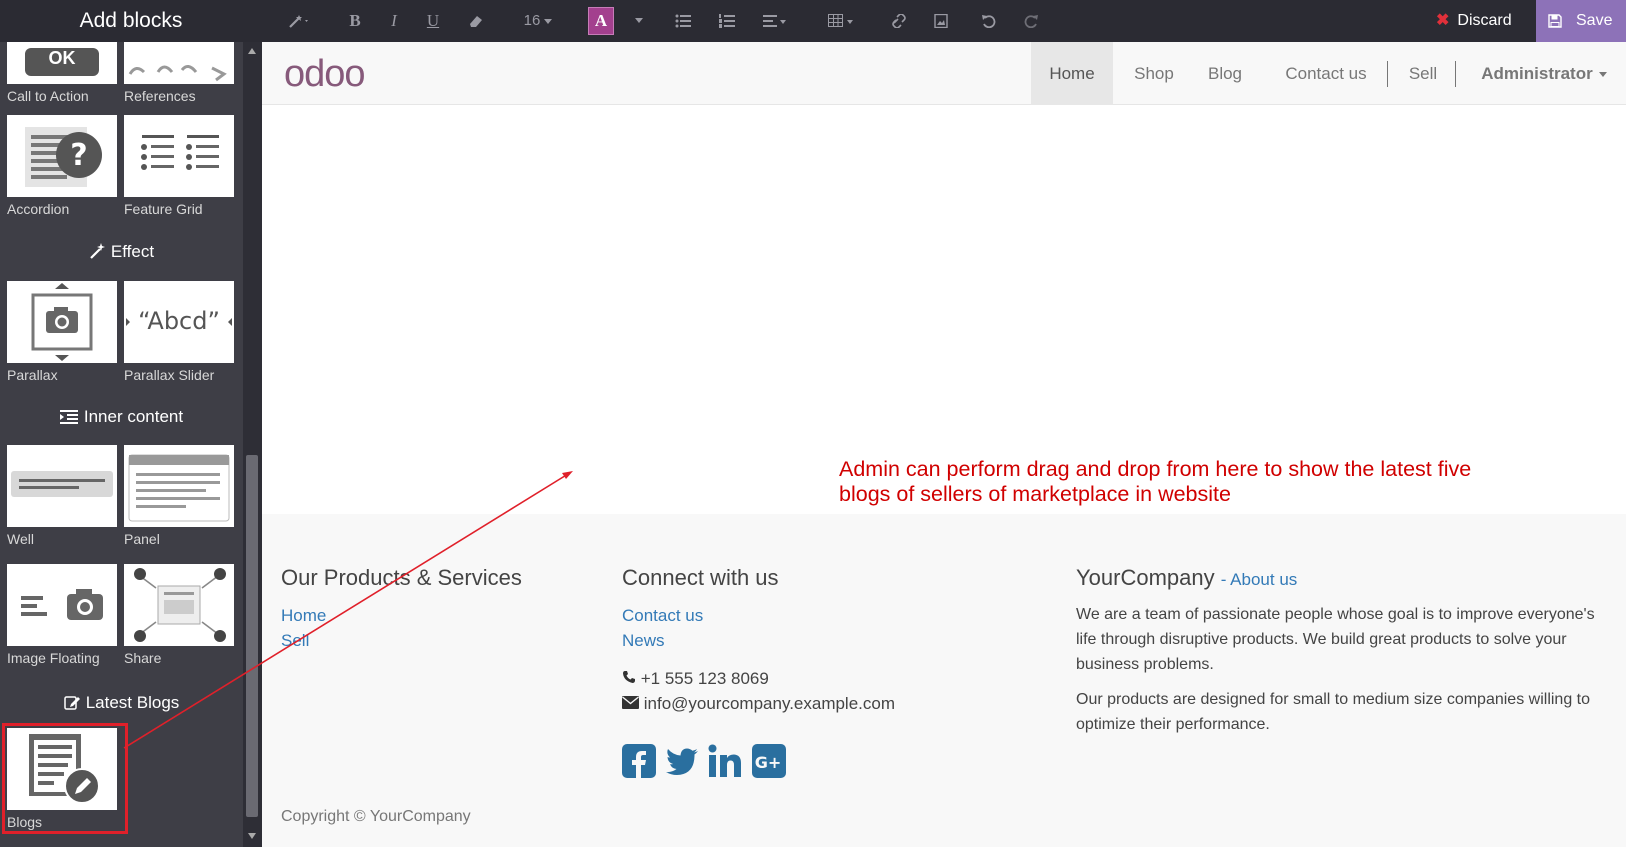  Describe the element at coordinates (179, 486) in the screenshot. I see `panel-thumbnail` at that location.